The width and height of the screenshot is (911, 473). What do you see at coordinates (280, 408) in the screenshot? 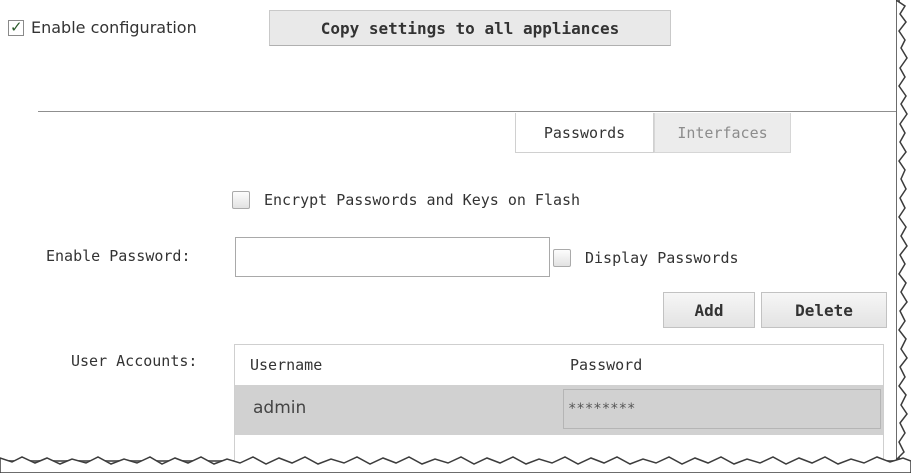
I see `username-cell: admin` at bounding box center [280, 408].